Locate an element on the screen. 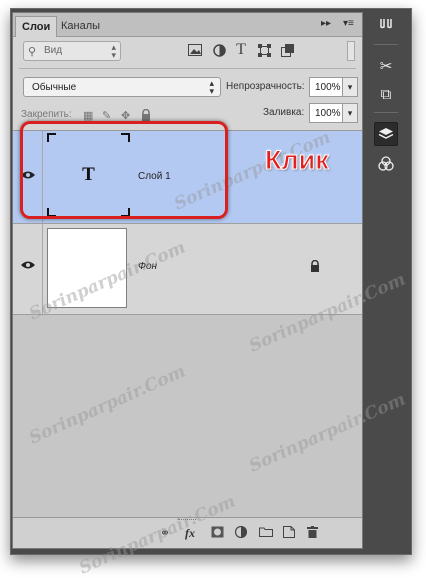 The height and width of the screenshot is (578, 426). opacity-input: 100% is located at coordinates (326, 87).